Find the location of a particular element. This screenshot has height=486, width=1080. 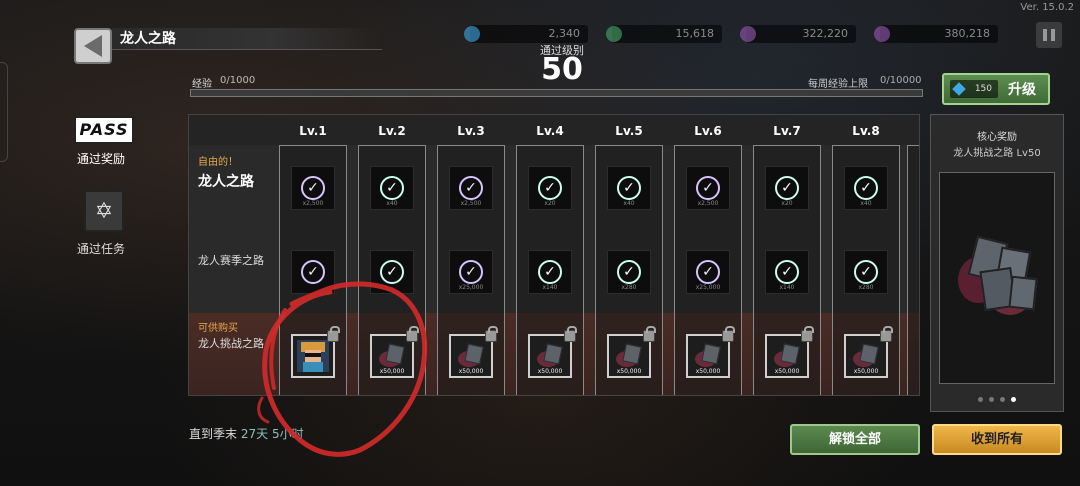

exp-label: 经验 is located at coordinates (202, 84).